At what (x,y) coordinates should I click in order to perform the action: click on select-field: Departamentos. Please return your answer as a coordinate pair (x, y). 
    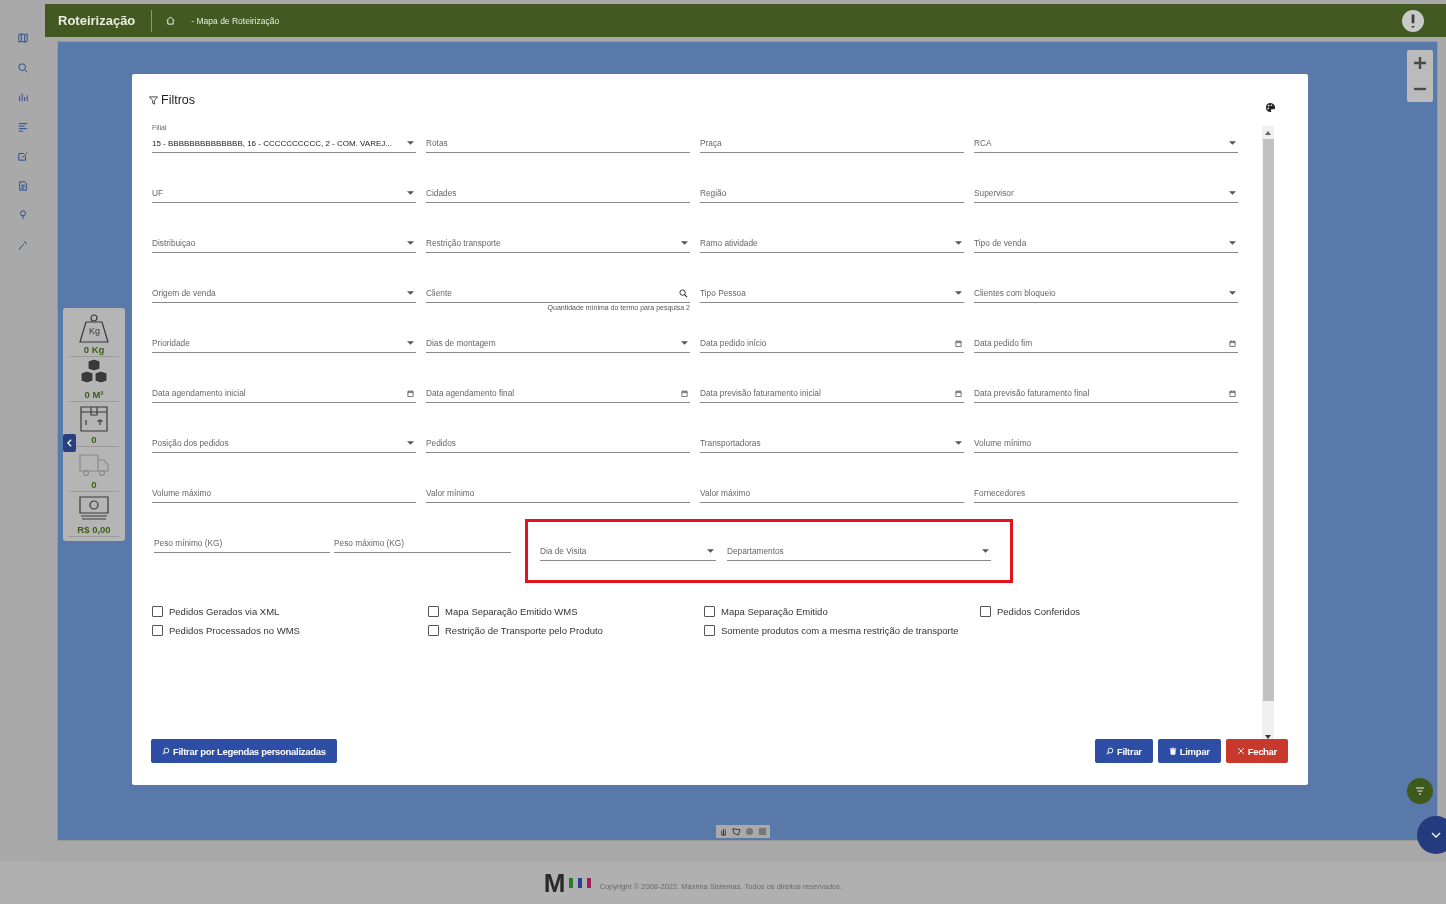
    Looking at the image, I should click on (859, 551).